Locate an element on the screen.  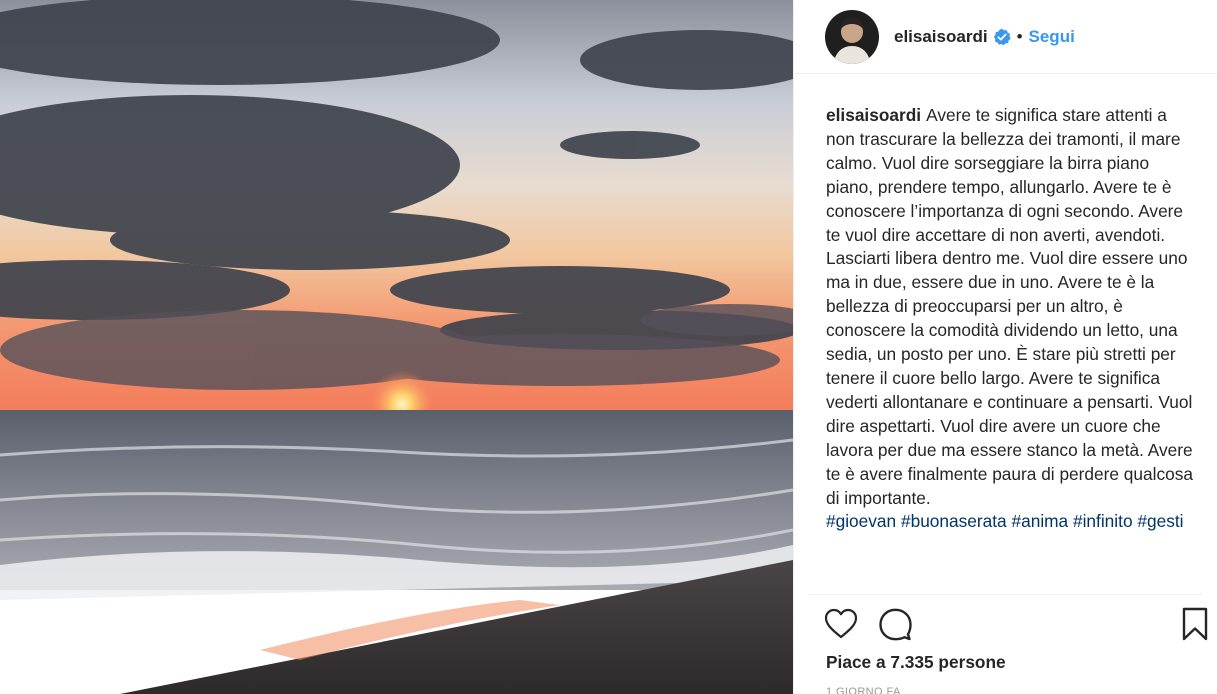
post-timestamp: 1 GIORNO FA is located at coordinates (863, 690).